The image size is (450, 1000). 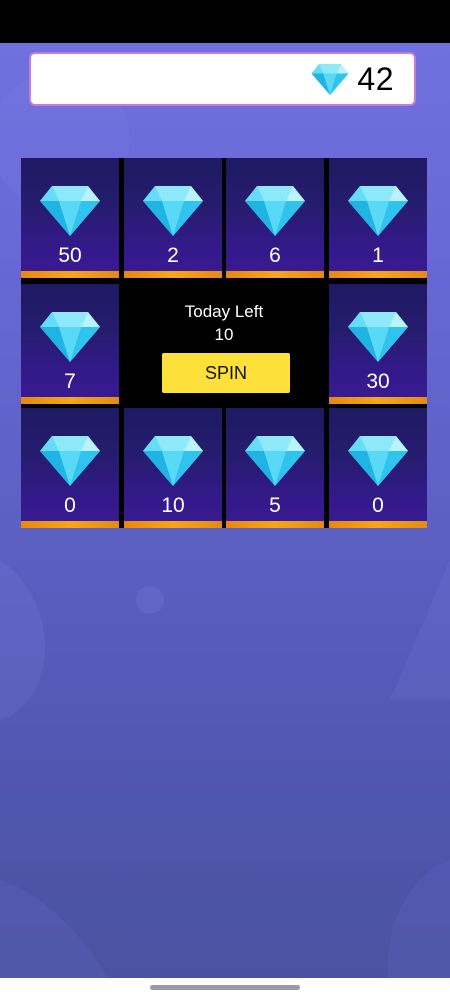 I want to click on status-bar, so click(x=225, y=21).